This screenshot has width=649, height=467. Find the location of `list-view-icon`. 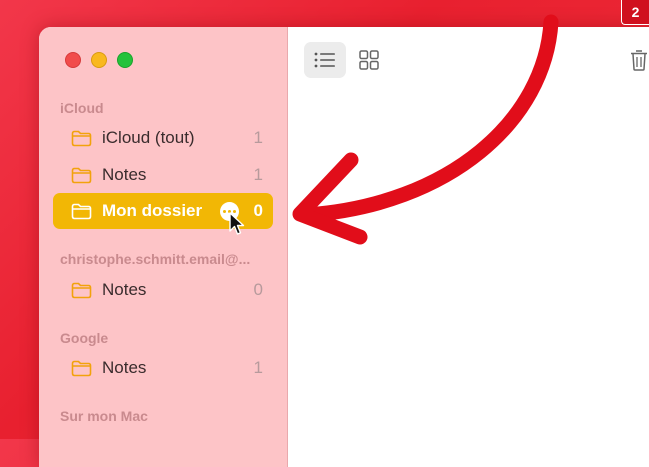

list-view-icon is located at coordinates (324, 60).